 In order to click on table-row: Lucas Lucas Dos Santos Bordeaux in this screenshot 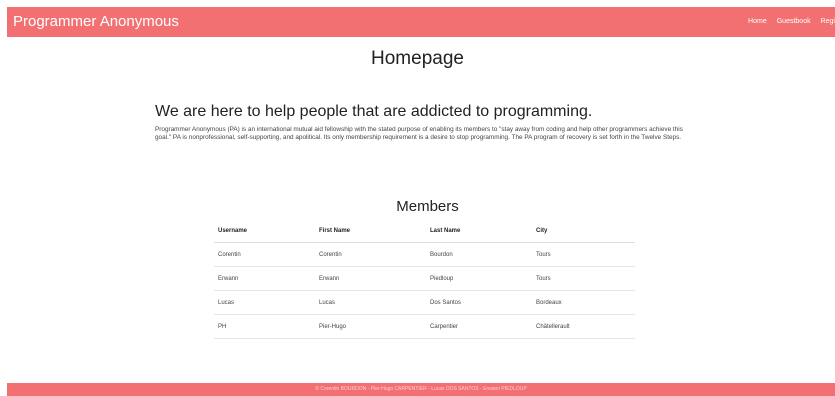, I will do `click(424, 302)`.